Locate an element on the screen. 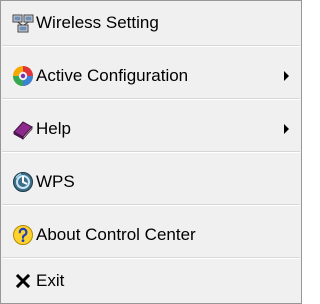 Image resolution: width=320 pixels, height=304 pixels. menu-item-wireless-setting: Wireless Setting is located at coordinates (151, 23).